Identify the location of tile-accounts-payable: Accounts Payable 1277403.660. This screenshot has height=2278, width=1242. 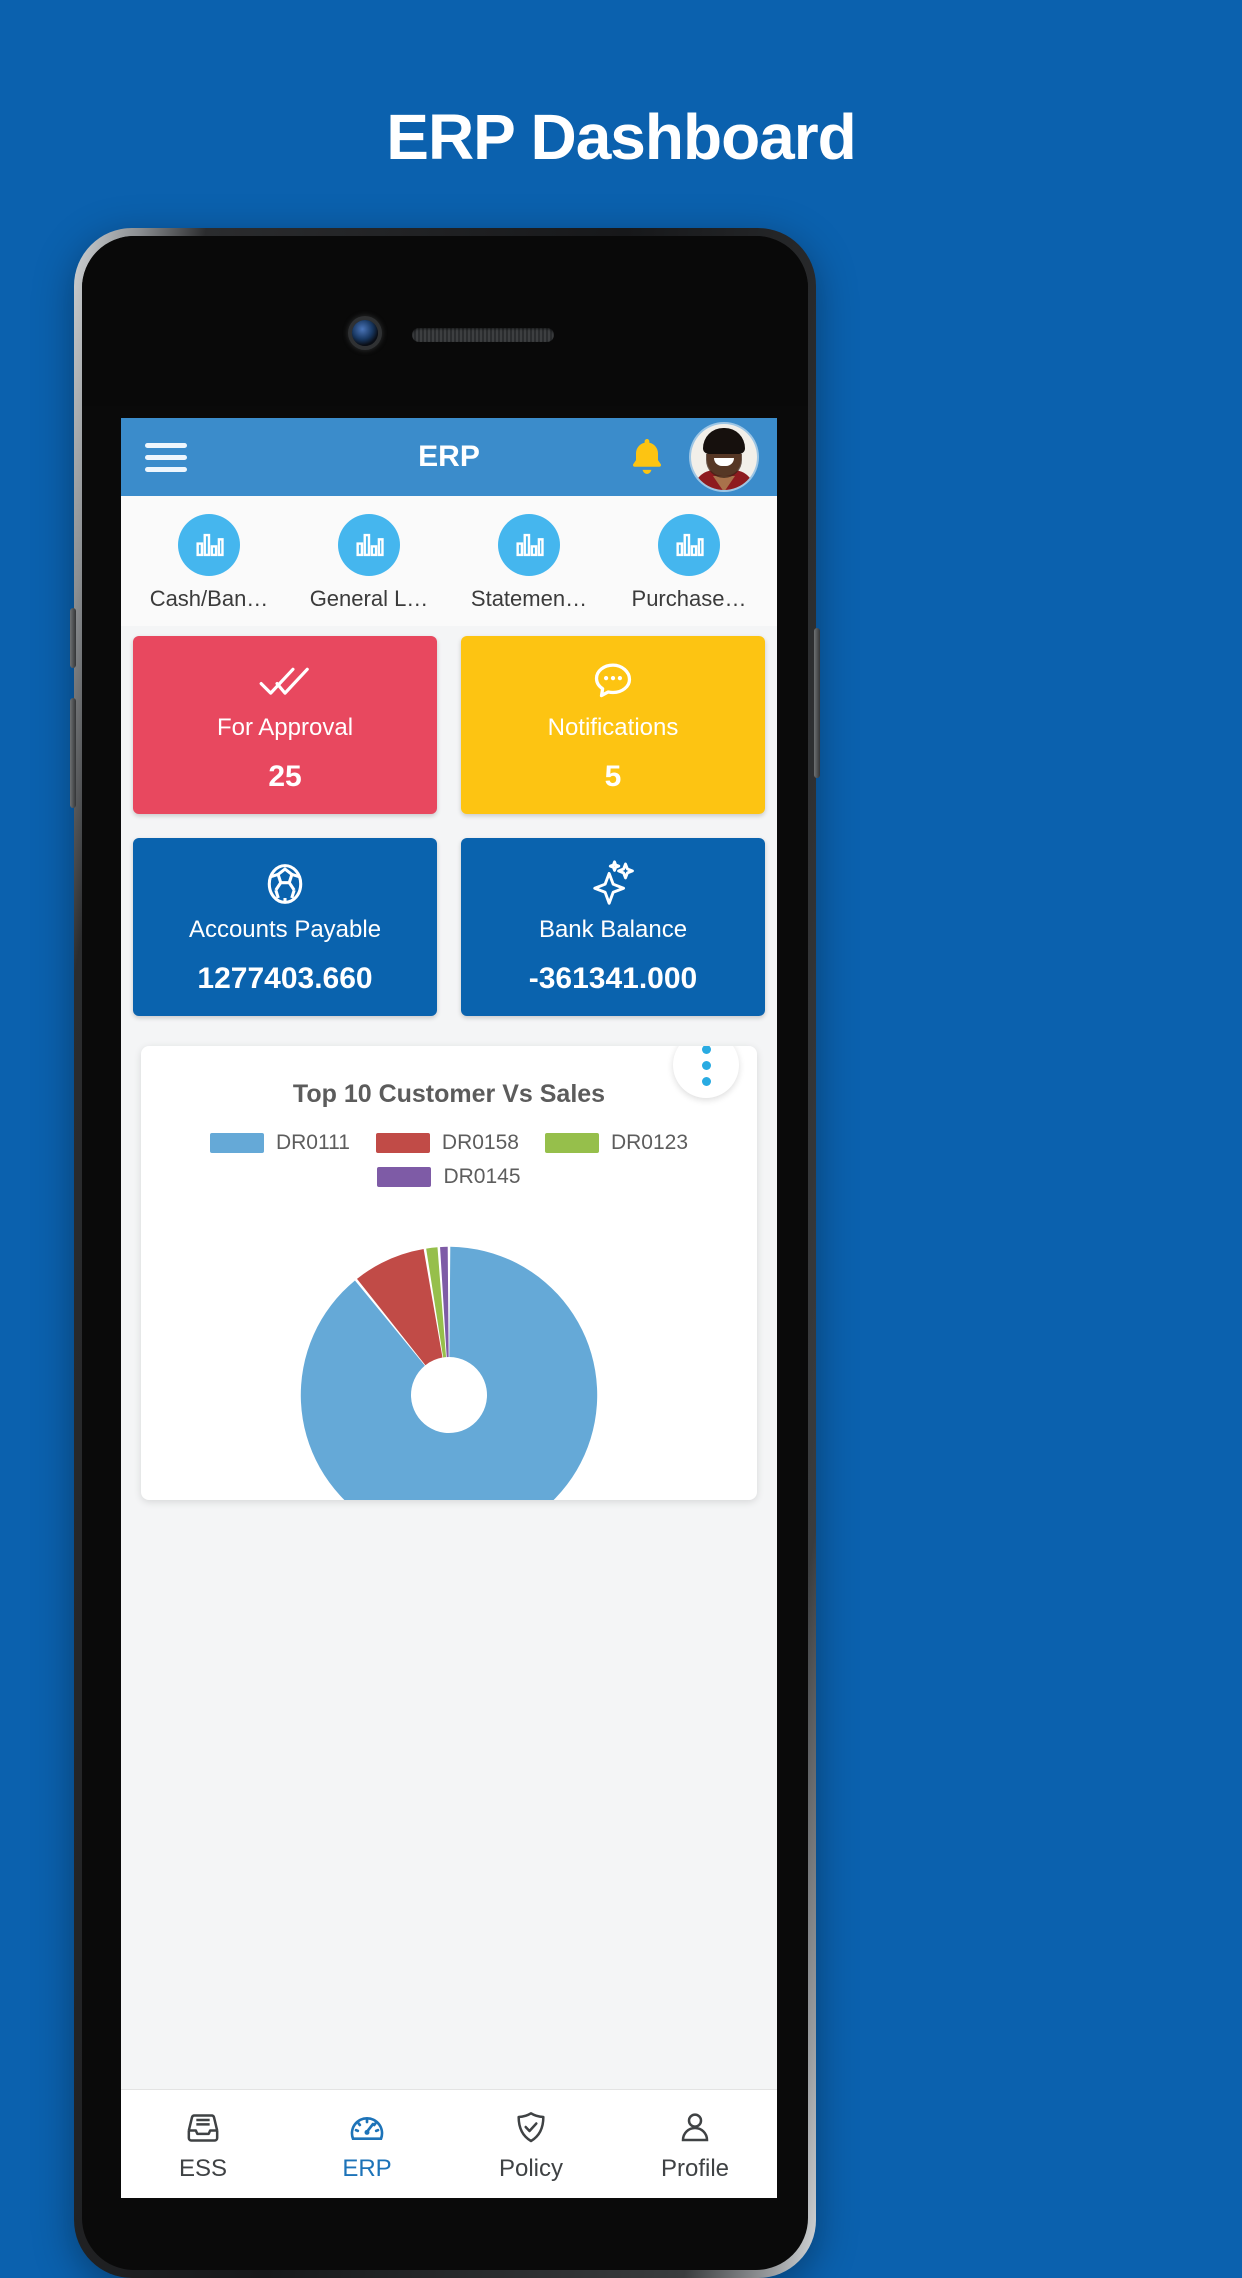
(285, 927).